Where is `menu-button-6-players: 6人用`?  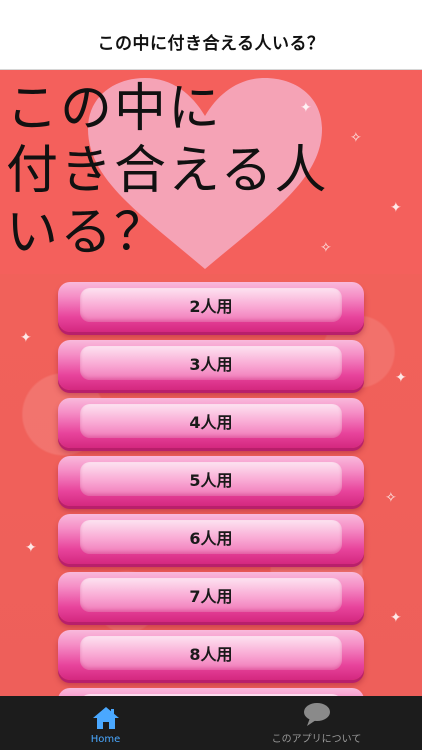 menu-button-6-players: 6人用 is located at coordinates (211, 539).